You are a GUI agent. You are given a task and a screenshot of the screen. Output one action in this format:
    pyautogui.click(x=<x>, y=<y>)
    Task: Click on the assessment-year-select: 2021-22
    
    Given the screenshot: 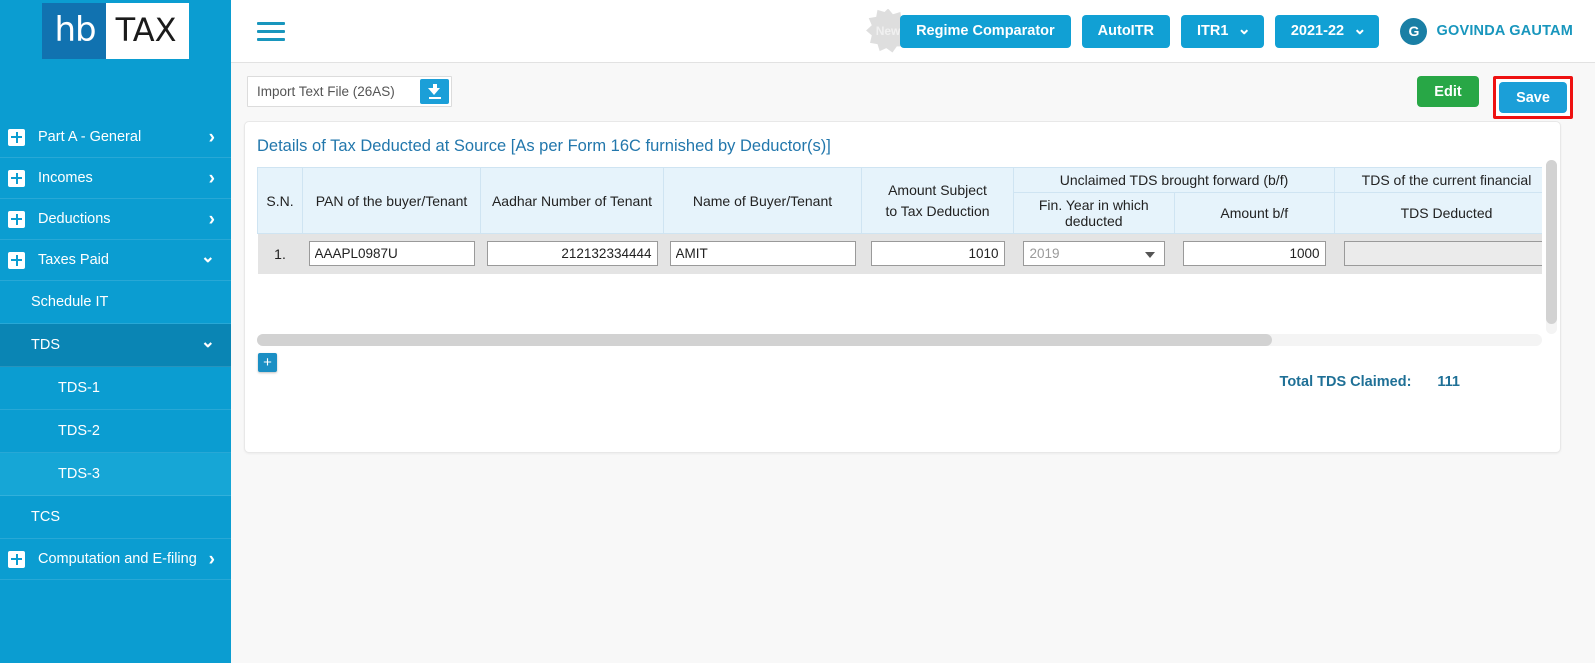 What is the action you would take?
    pyautogui.click(x=1327, y=31)
    